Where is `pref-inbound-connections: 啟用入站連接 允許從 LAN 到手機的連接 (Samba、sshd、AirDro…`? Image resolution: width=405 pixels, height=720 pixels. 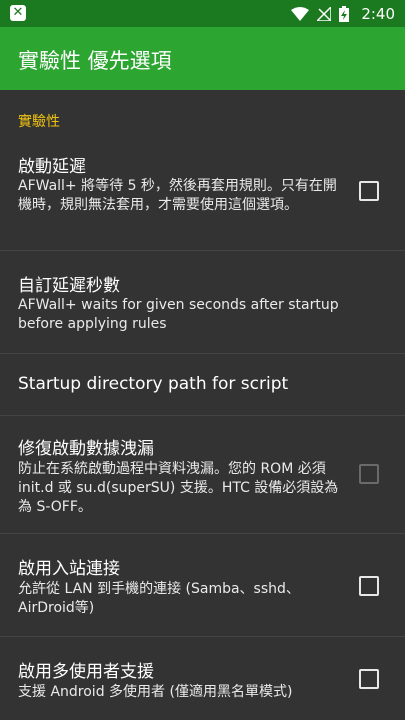 pref-inbound-connections: 啟用入站連接 允許從 LAN 到手機的連接 (Samba、sshd、AirDro… is located at coordinates (202, 585).